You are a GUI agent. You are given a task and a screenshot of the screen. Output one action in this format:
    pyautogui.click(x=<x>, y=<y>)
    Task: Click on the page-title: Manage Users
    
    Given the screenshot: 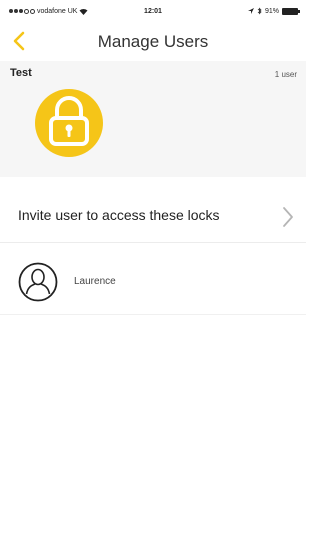 What is the action you would take?
    pyautogui.click(x=153, y=41)
    